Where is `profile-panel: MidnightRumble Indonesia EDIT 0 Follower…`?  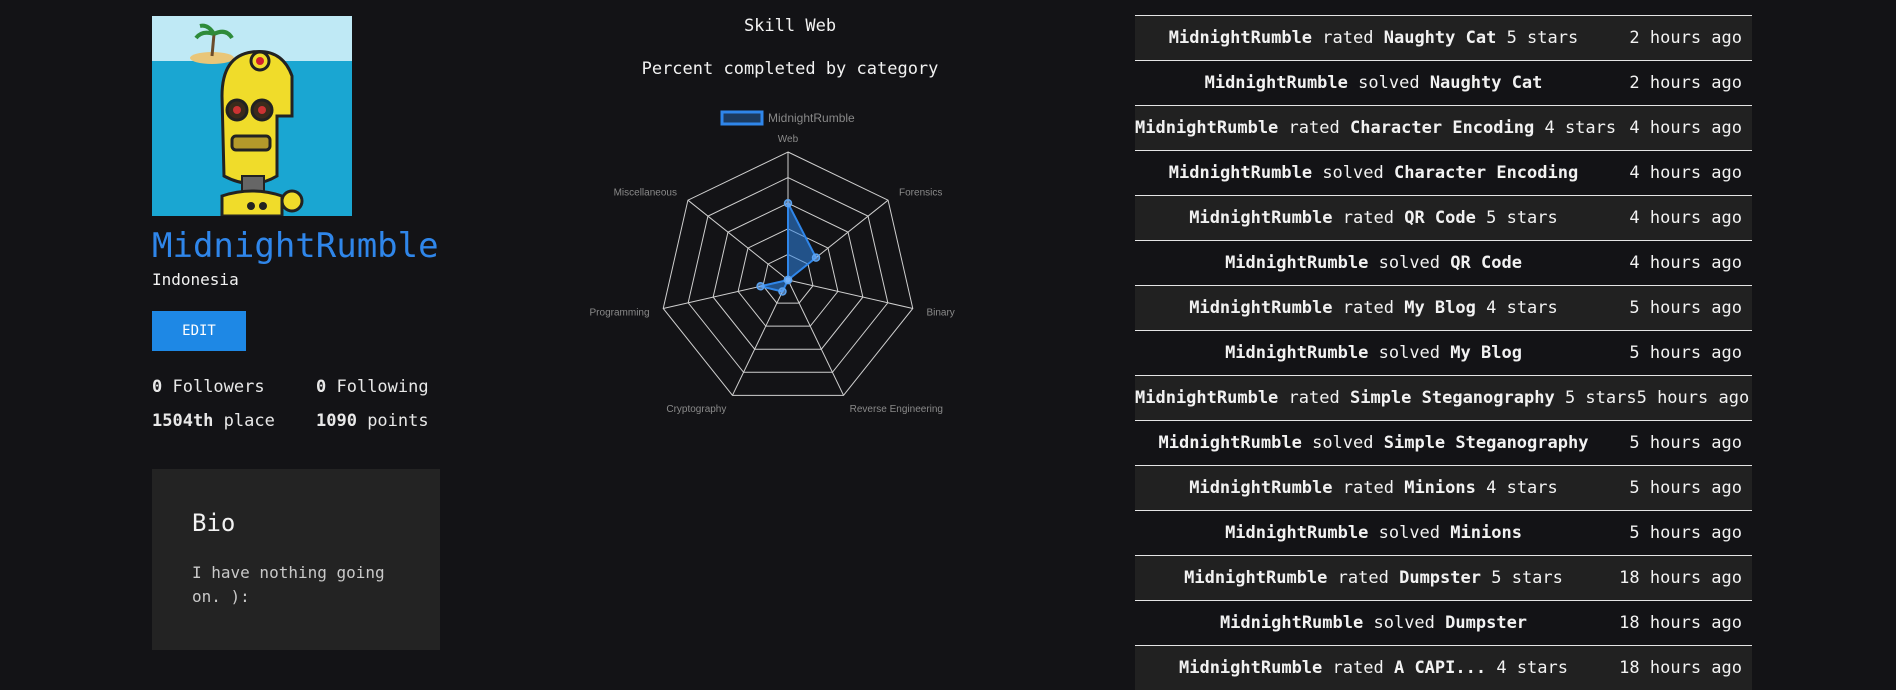 profile-panel: MidnightRumble Indonesia EDIT 0 Follower… is located at coordinates (302, 223).